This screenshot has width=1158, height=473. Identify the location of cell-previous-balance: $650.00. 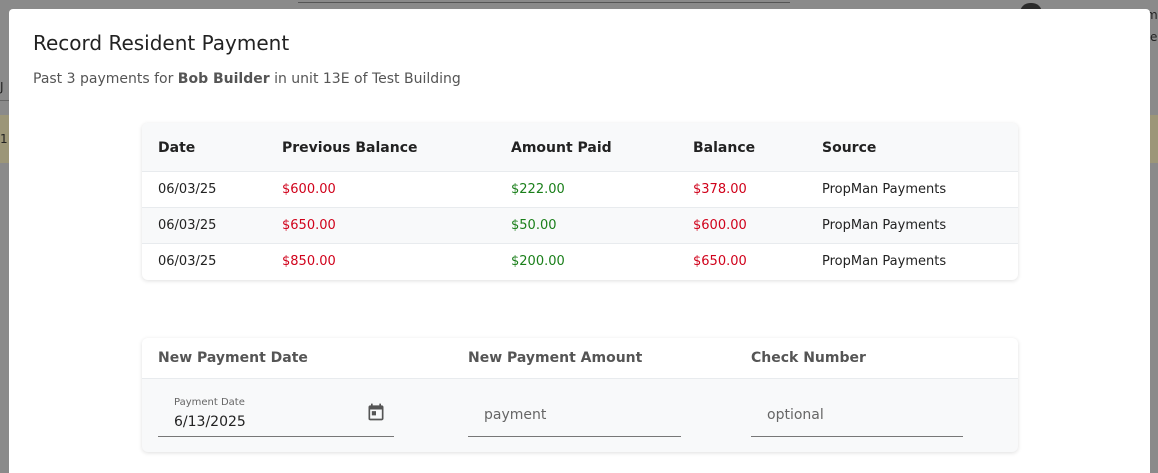
(309, 225).